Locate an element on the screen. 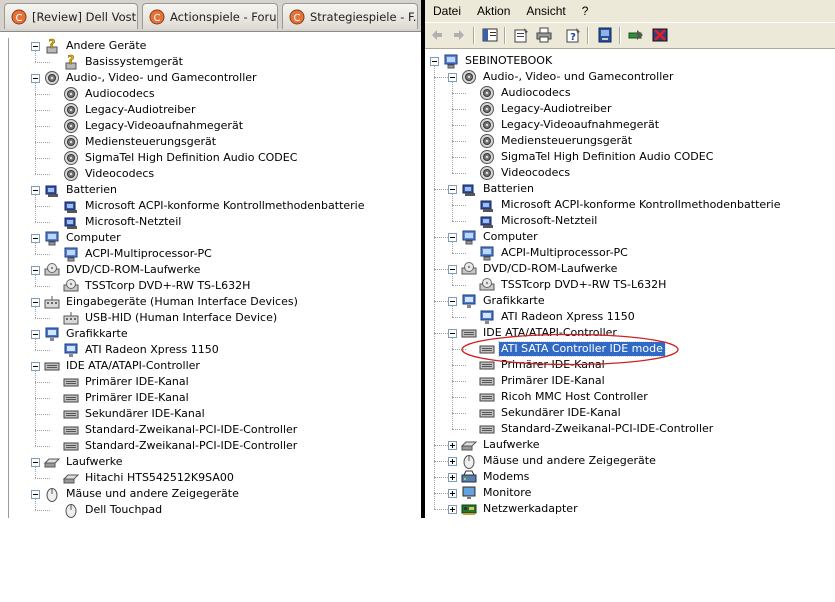 This screenshot has width=835, height=602. tree-device-usb-hid-human-interface-device: USB-HID (Human Interface Device) is located at coordinates (171, 318).